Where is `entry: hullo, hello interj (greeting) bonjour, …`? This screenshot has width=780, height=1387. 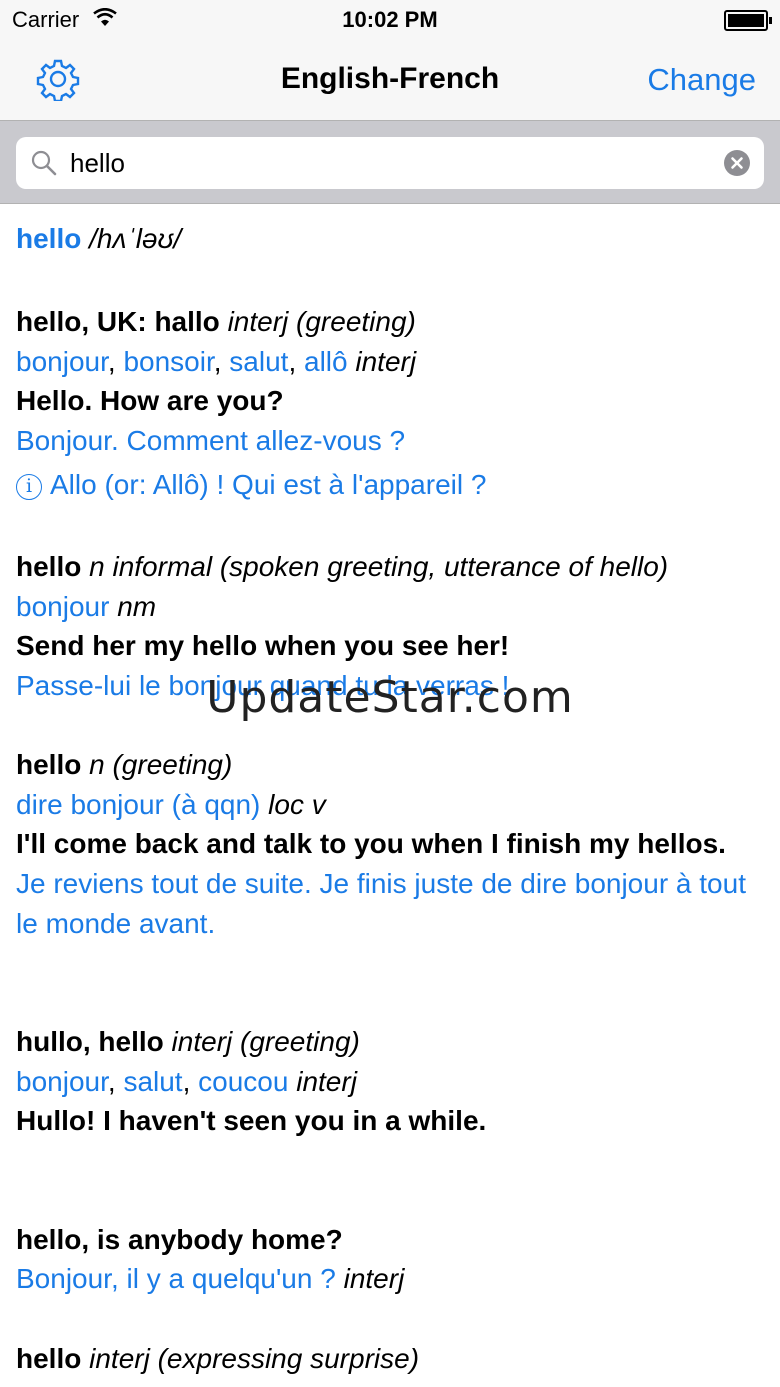
entry: hullo, hello interj (greeting) bonjour, … is located at coordinates (391, 1081).